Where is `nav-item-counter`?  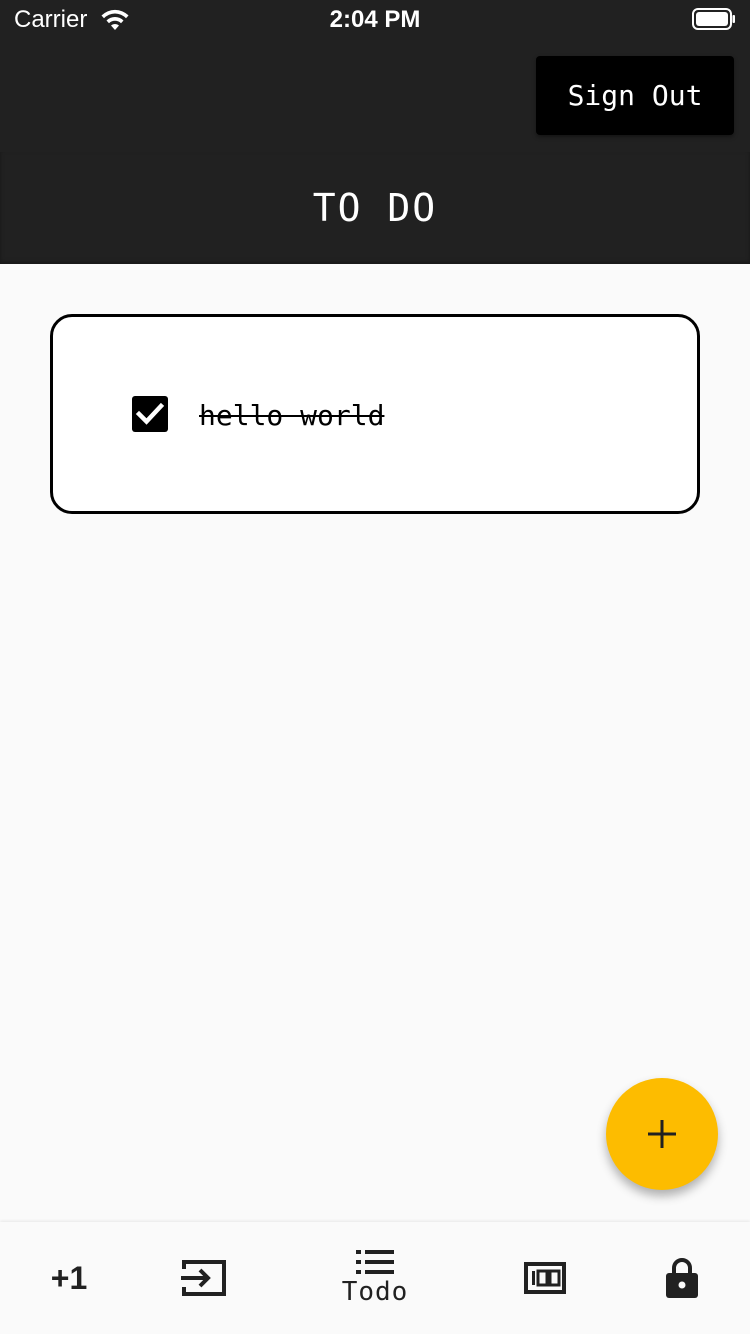
nav-item-counter is located at coordinates (545, 1278).